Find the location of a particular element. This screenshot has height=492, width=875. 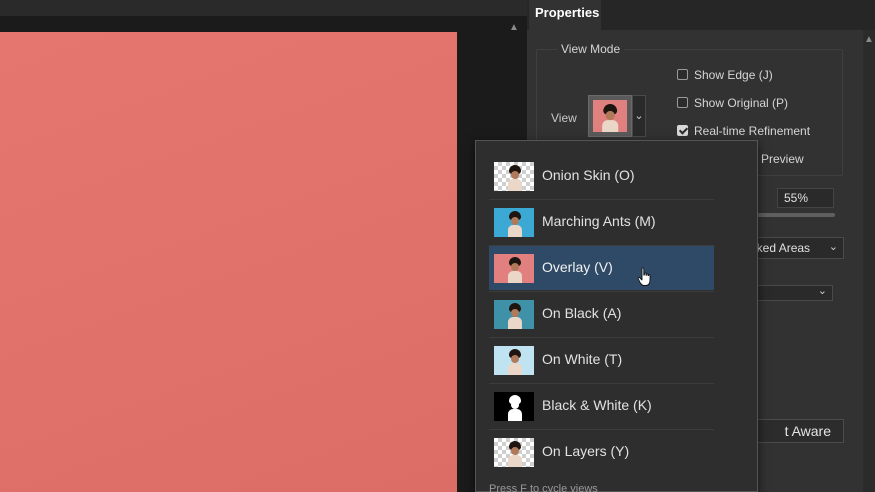

opacity-field: 55% is located at coordinates (805, 198).